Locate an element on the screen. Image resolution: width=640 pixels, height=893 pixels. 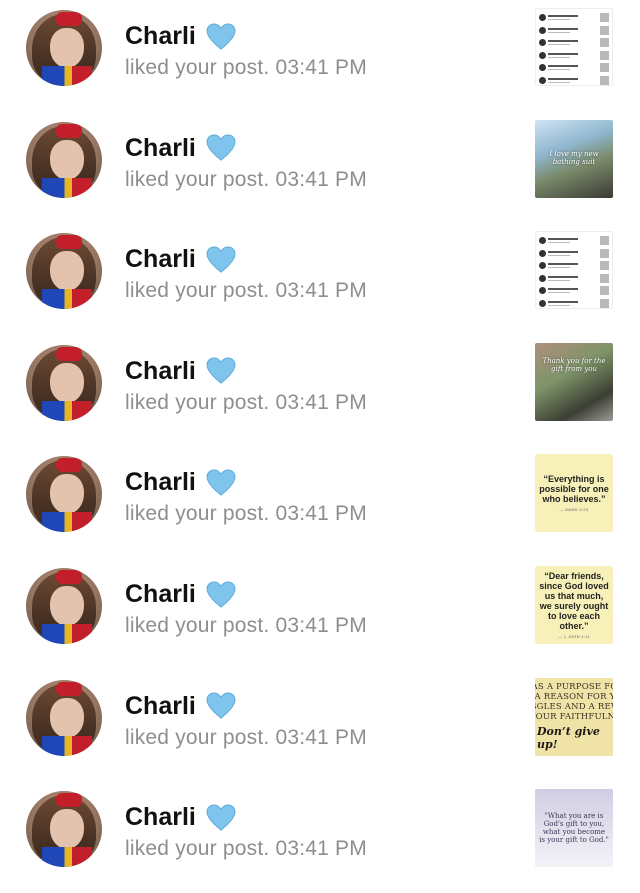
thumbnail-vintage-line: HAS A PURPOSE FOR is located at coordinates (574, 686).